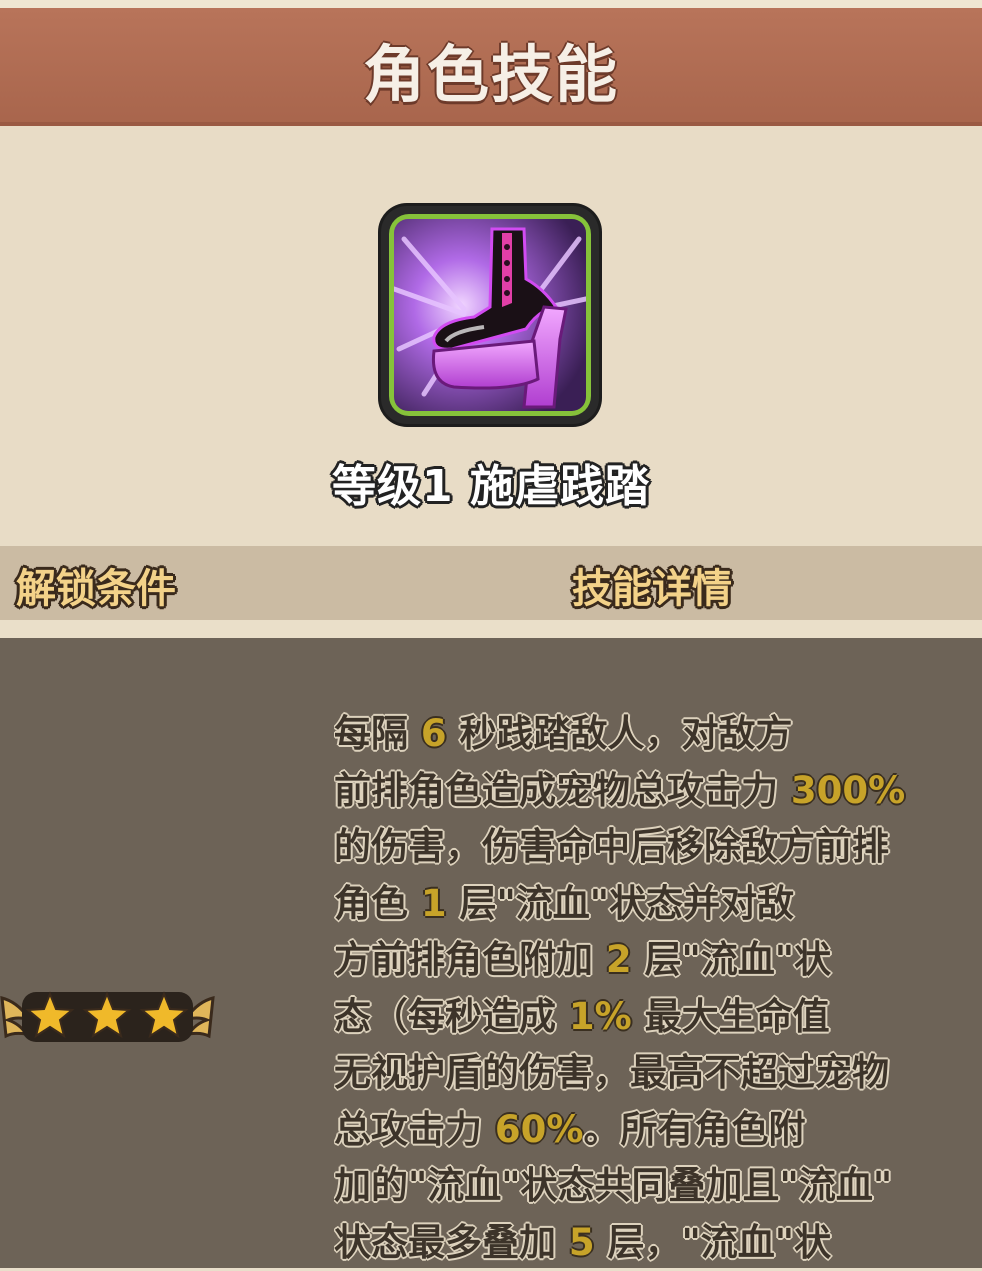  I want to click on description-line: 总攻击力 60%。所有角色附, so click(658, 1130).